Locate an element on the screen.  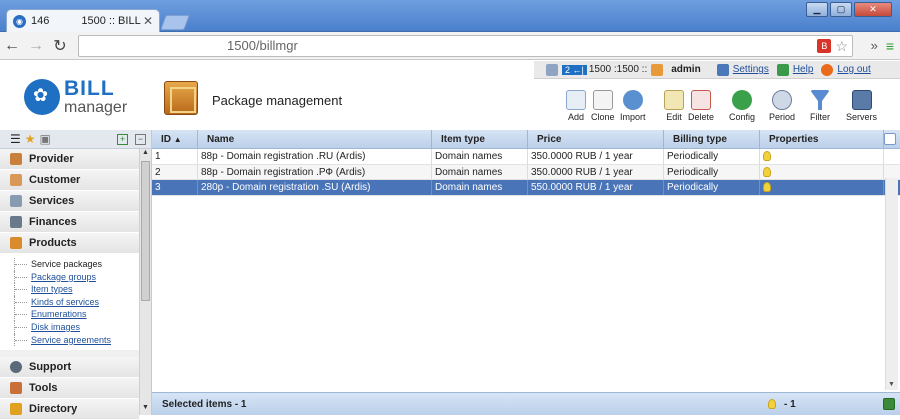
column-config is located at coordinates (892, 139).